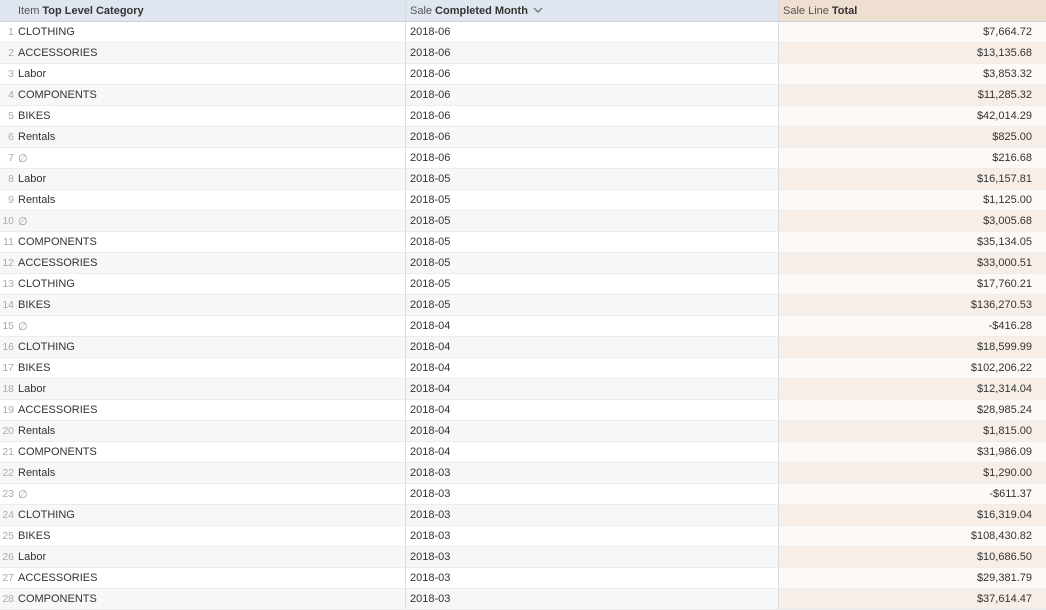 This screenshot has width=1046, height=610. I want to click on cell-sale-line-total: $1,125.00, so click(912, 200).